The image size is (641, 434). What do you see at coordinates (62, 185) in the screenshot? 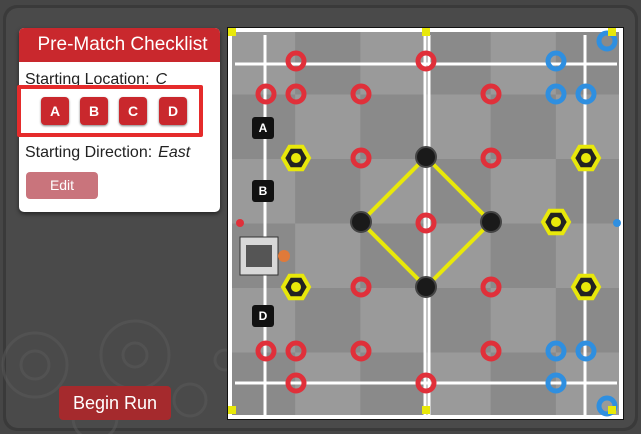
I see `edit-button: Edit` at bounding box center [62, 185].